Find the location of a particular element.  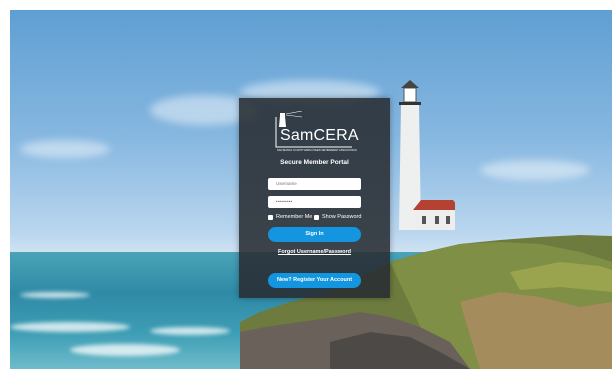

remember-me-checkbox is located at coordinates (270, 217).